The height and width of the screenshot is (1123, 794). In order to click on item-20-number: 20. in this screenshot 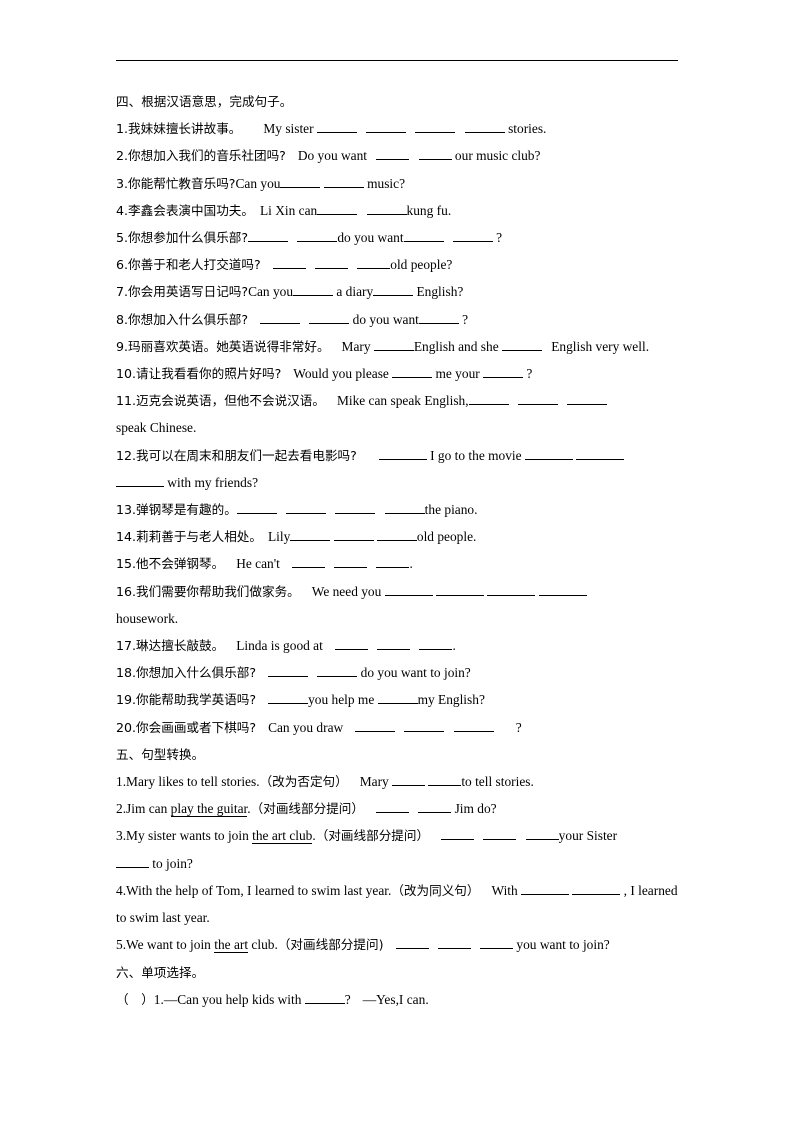, I will do `click(126, 727)`.